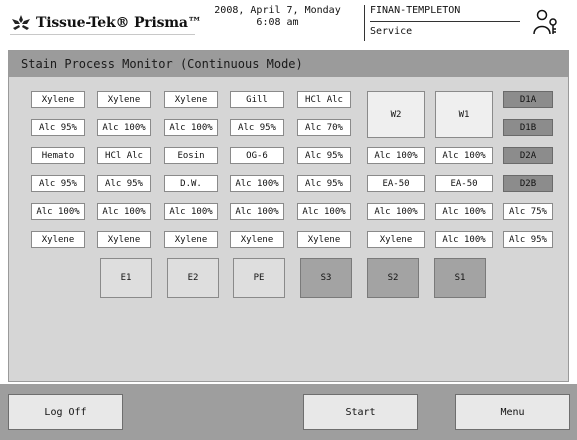 Image resolution: width=577 pixels, height=440 pixels. I want to click on station-e2: E2, so click(193, 278).